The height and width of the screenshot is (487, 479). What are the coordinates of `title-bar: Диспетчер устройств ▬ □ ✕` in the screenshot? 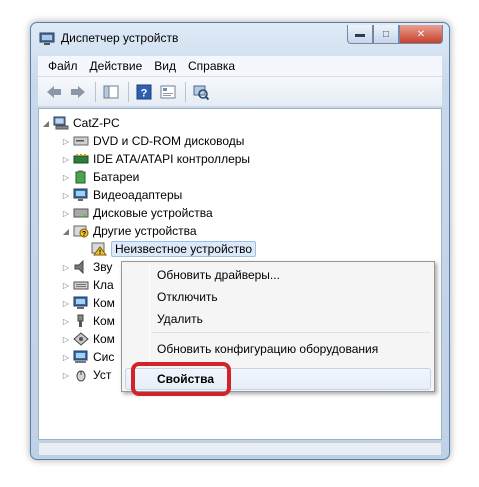 It's located at (240, 39).